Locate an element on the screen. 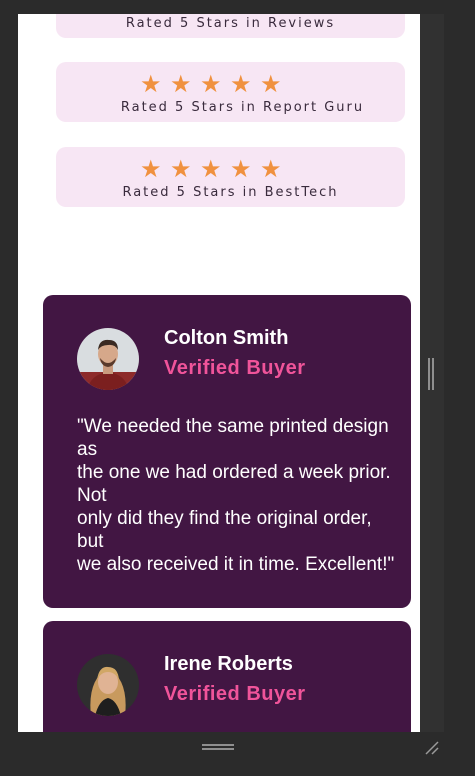  rating-card-report-guru: ★ ★ ★ ★ ★ Rated 5 Stars in Report Guru is located at coordinates (230, 92).